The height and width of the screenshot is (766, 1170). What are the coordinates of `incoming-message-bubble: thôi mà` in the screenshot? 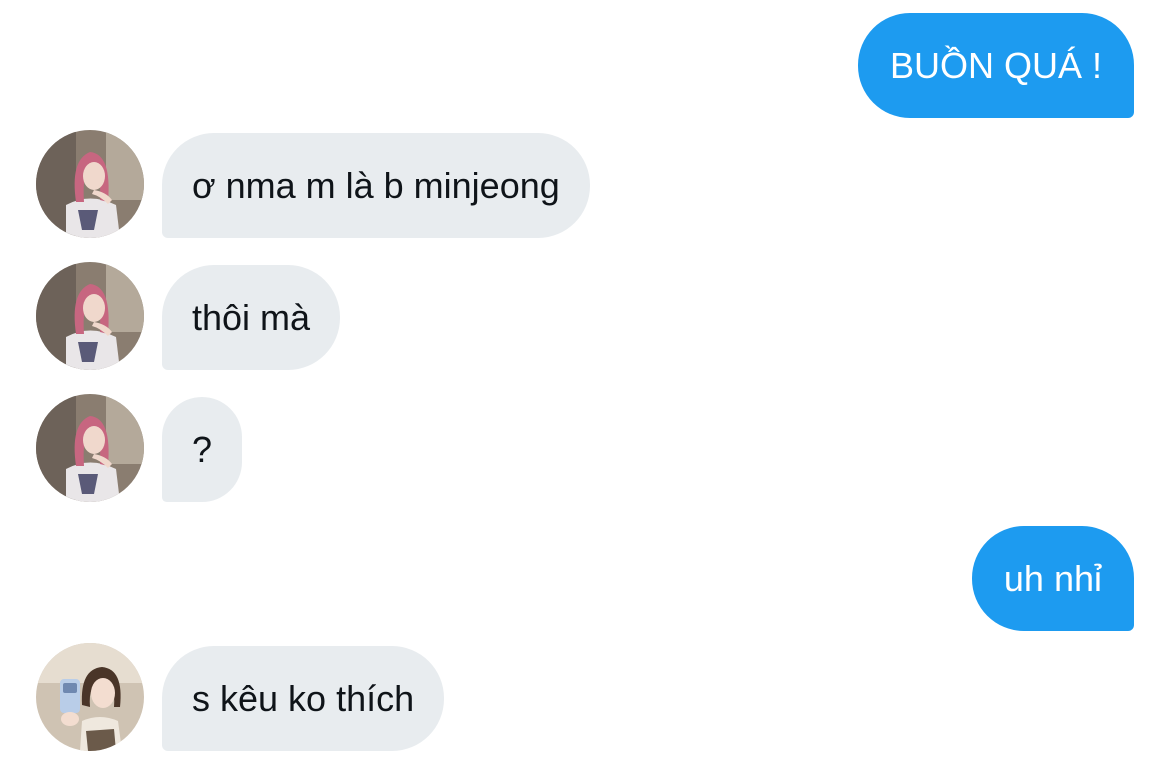 It's located at (251, 317).